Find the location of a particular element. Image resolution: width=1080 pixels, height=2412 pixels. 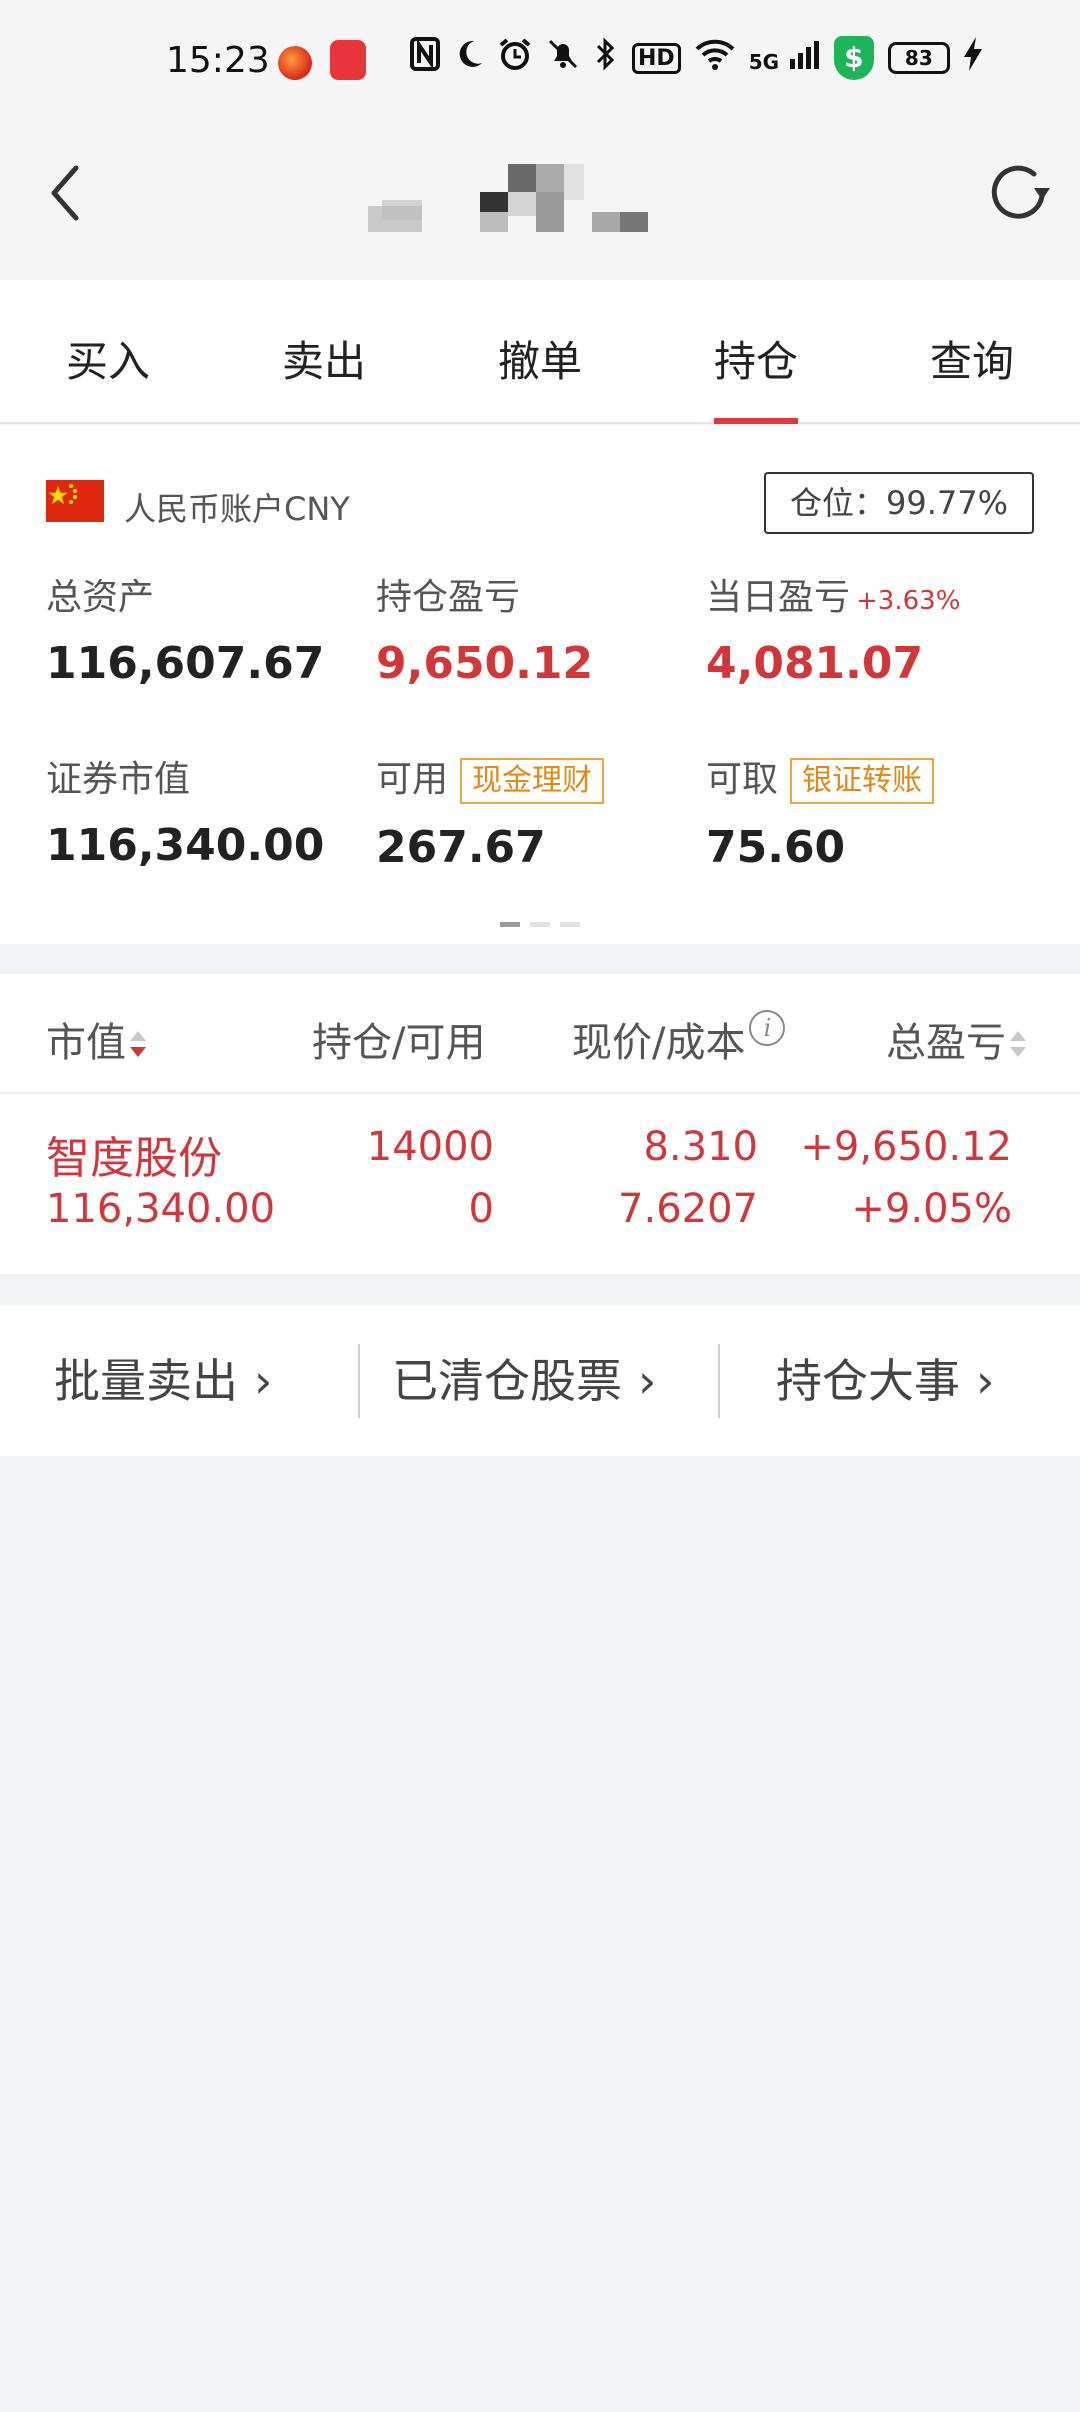

blurred-title is located at coordinates (518, 195).